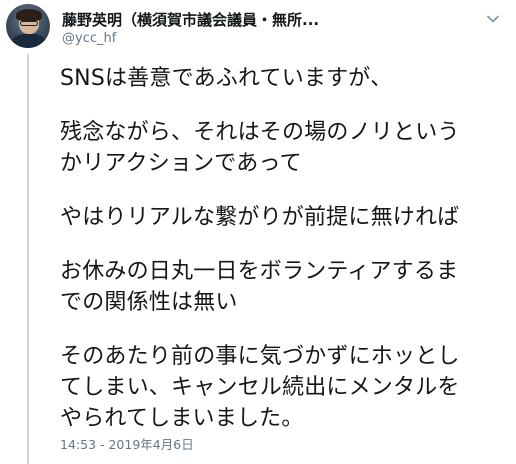 This screenshot has height=464, width=516. I want to click on thread-line, so click(28, 259).